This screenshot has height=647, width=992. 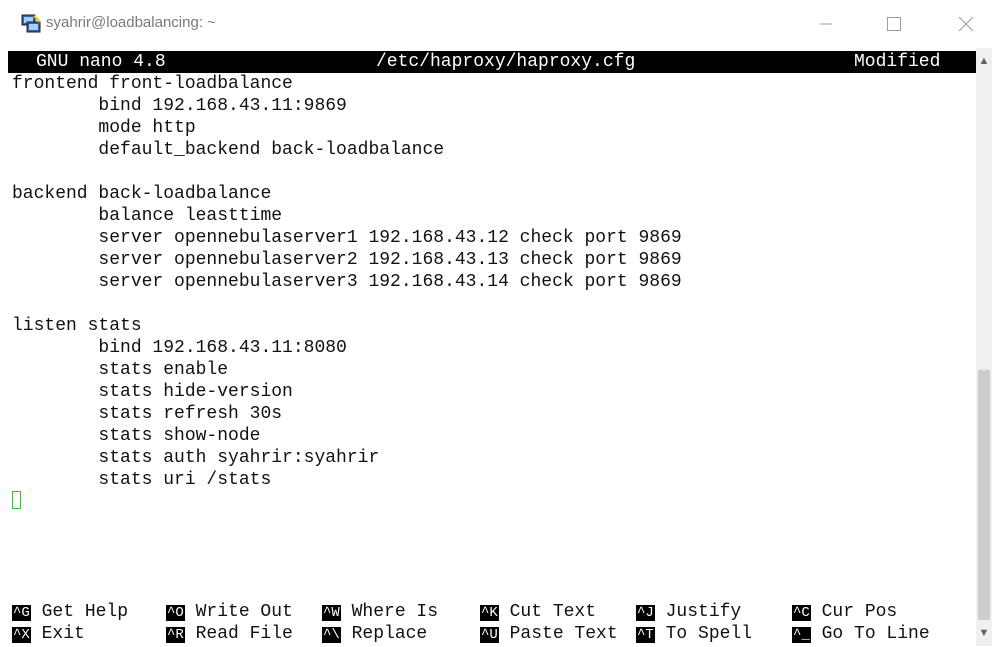 What do you see at coordinates (136, 436) in the screenshot?
I see `buffer-line: stats show-node` at bounding box center [136, 436].